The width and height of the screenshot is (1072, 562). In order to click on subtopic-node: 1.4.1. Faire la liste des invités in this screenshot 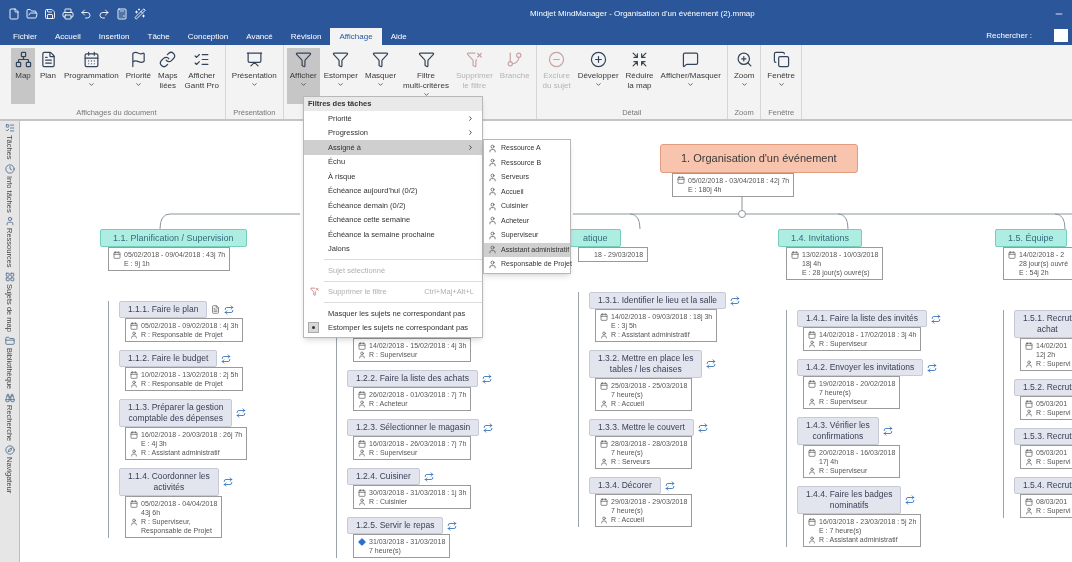, I will do `click(862, 318)`.